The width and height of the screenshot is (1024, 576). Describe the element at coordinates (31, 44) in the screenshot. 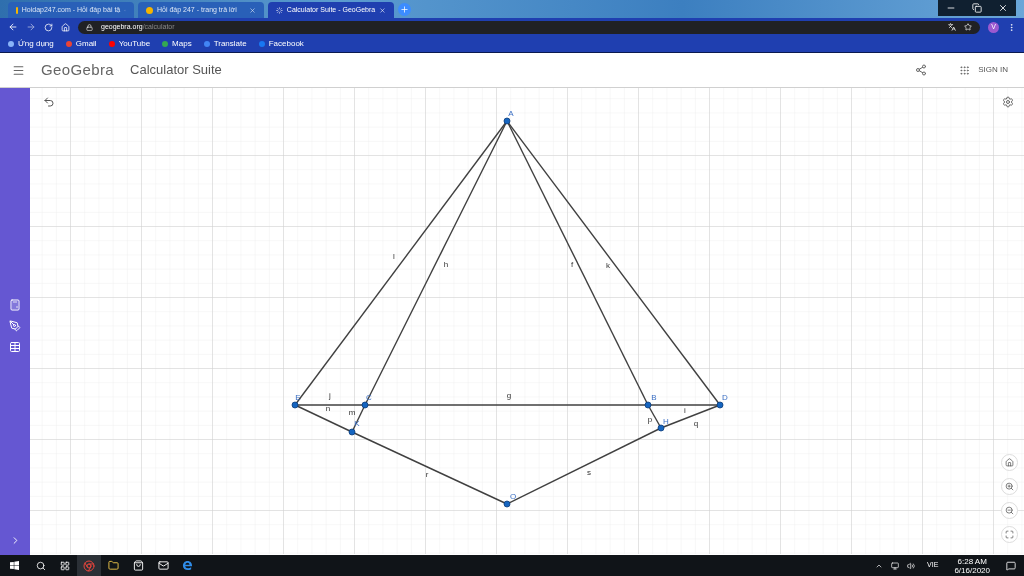

I see `bookmark-link: Ứng dụng` at that location.